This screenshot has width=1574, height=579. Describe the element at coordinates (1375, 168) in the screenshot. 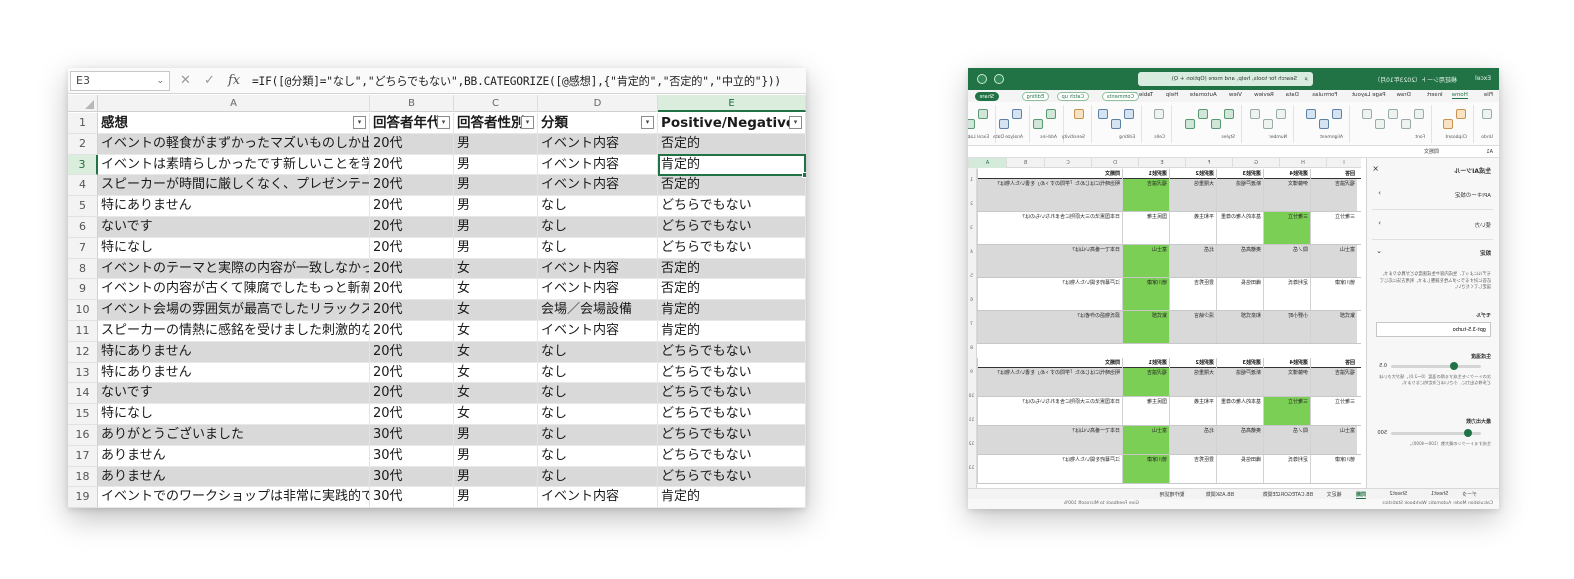

I see `close-icon: ×` at that location.